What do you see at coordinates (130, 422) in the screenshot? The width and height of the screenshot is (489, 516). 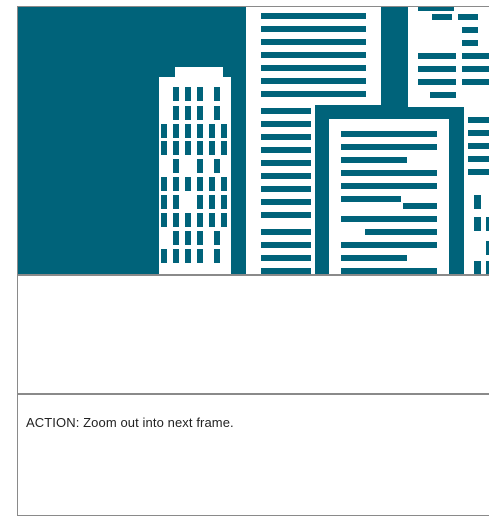 I see `action-text: ACTION: Zoom out into next frame.` at bounding box center [130, 422].